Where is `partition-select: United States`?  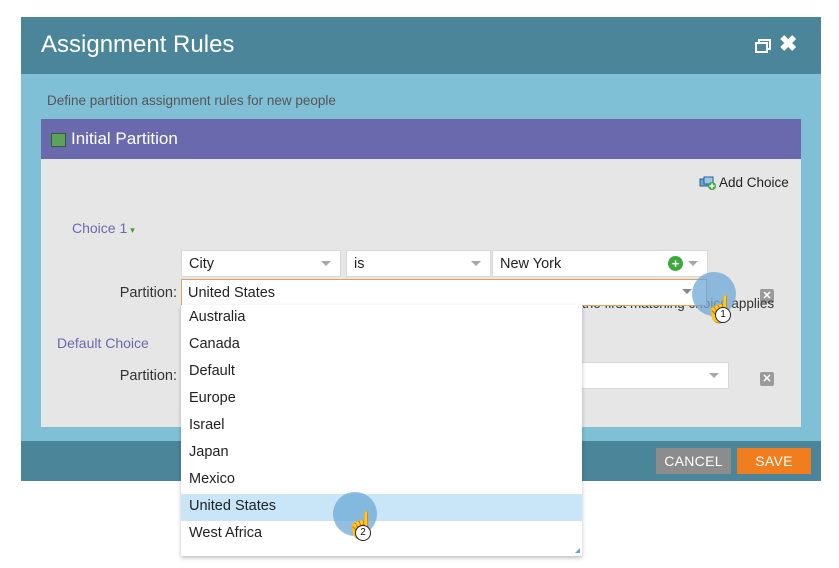 partition-select: United States is located at coordinates (444, 292).